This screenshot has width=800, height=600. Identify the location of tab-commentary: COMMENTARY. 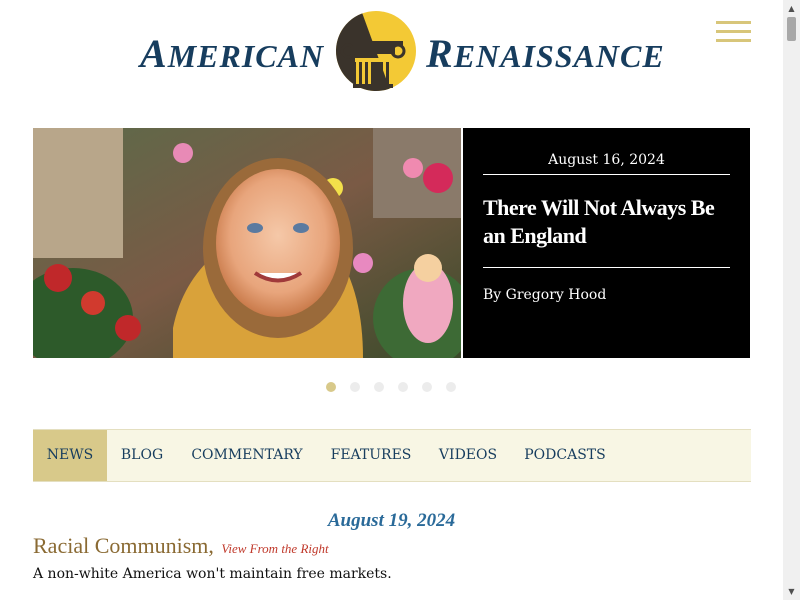
(247, 455).